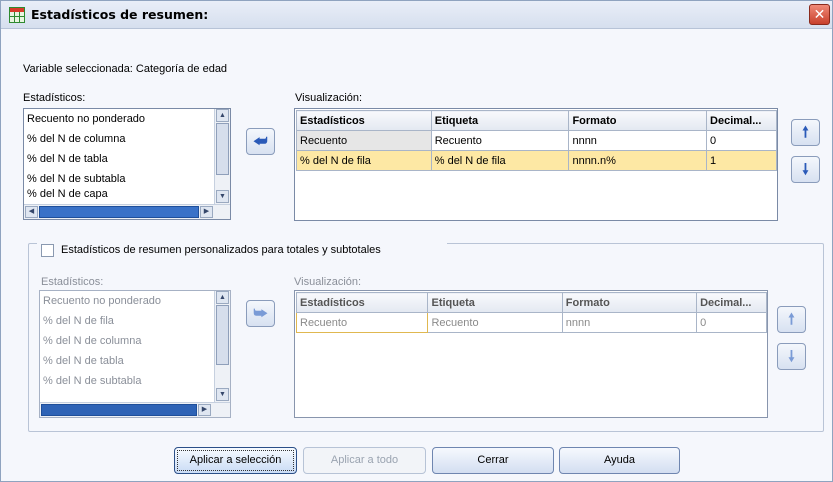 This screenshot has width=833, height=482. I want to click on close-button: Cerrar, so click(493, 460).